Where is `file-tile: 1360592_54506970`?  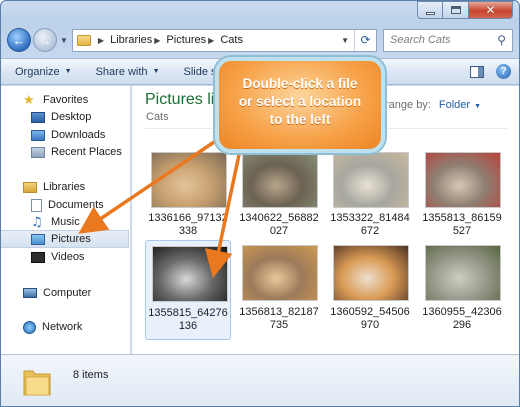 file-tile: 1360592_54506970 is located at coordinates (370, 290).